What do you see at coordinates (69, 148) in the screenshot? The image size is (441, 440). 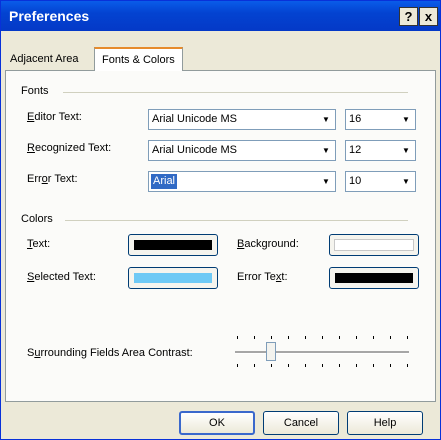 I see `recognized-text-label: Recognized Text:` at bounding box center [69, 148].